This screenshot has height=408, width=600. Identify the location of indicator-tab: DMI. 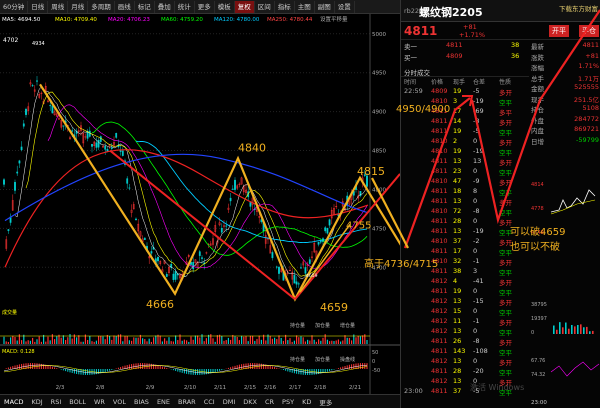
(229, 402).